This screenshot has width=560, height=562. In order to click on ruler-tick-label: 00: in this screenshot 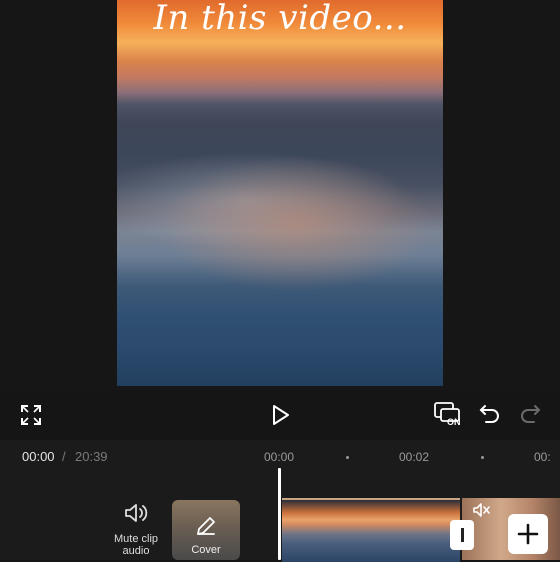, I will do `click(542, 457)`.